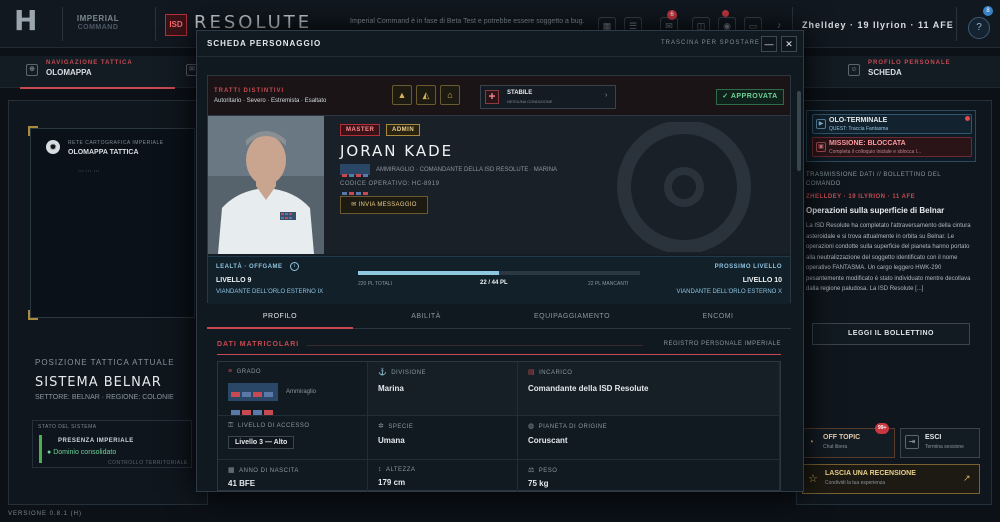  Describe the element at coordinates (380, 469) in the screenshot. I see `height-icon: ↕` at that location.